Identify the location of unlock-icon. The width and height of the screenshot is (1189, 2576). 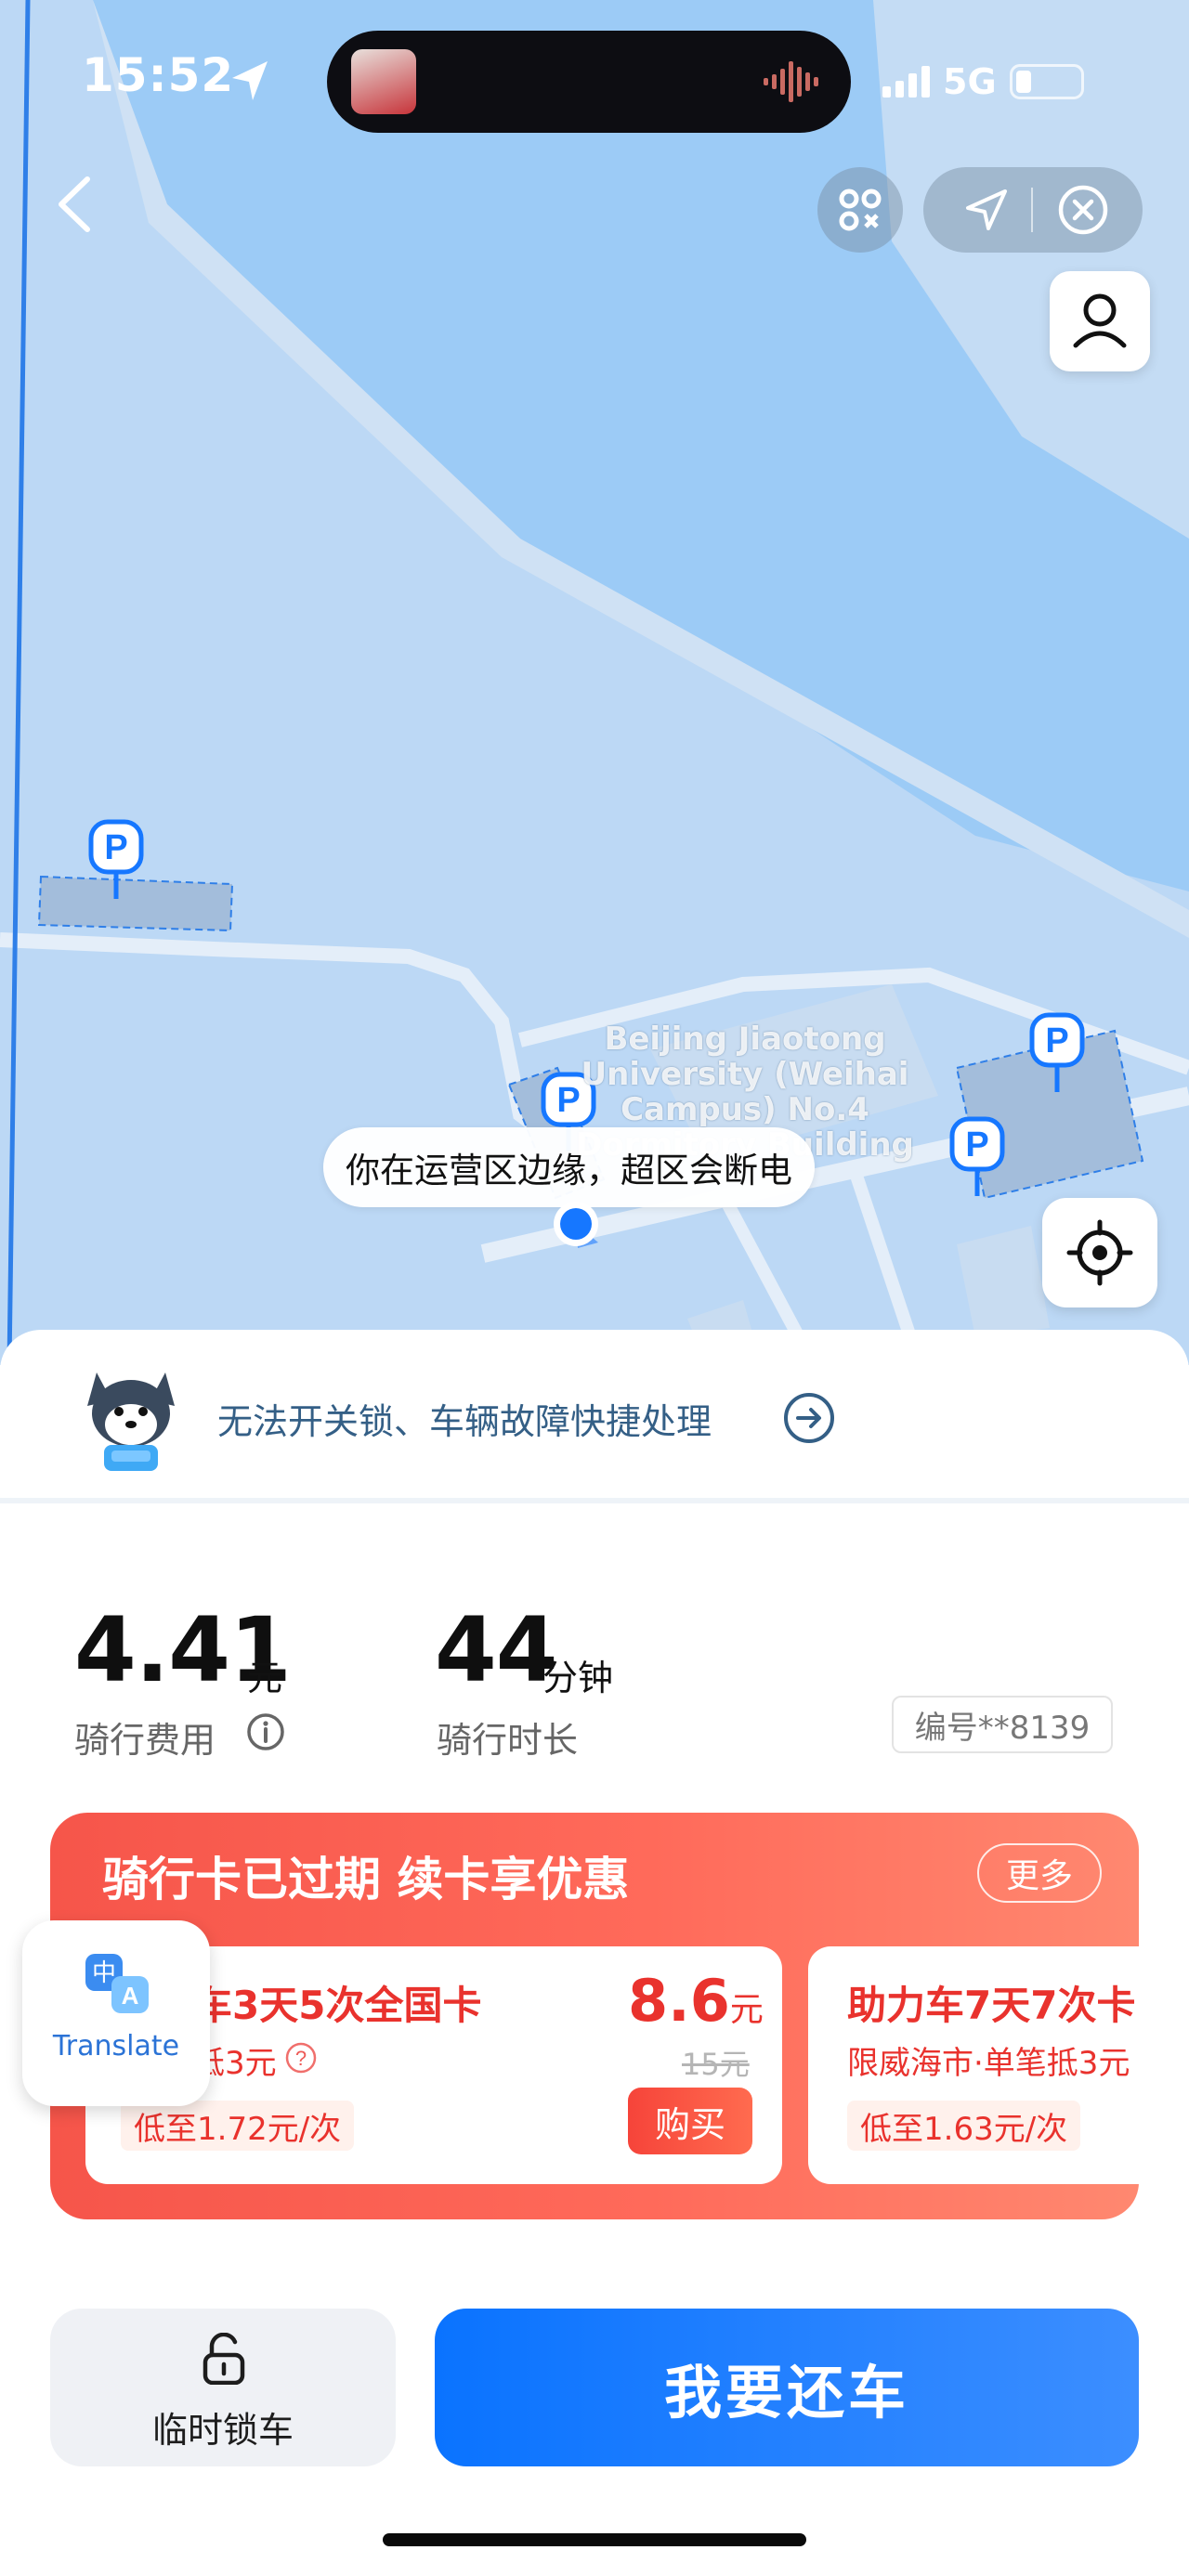
(224, 2359).